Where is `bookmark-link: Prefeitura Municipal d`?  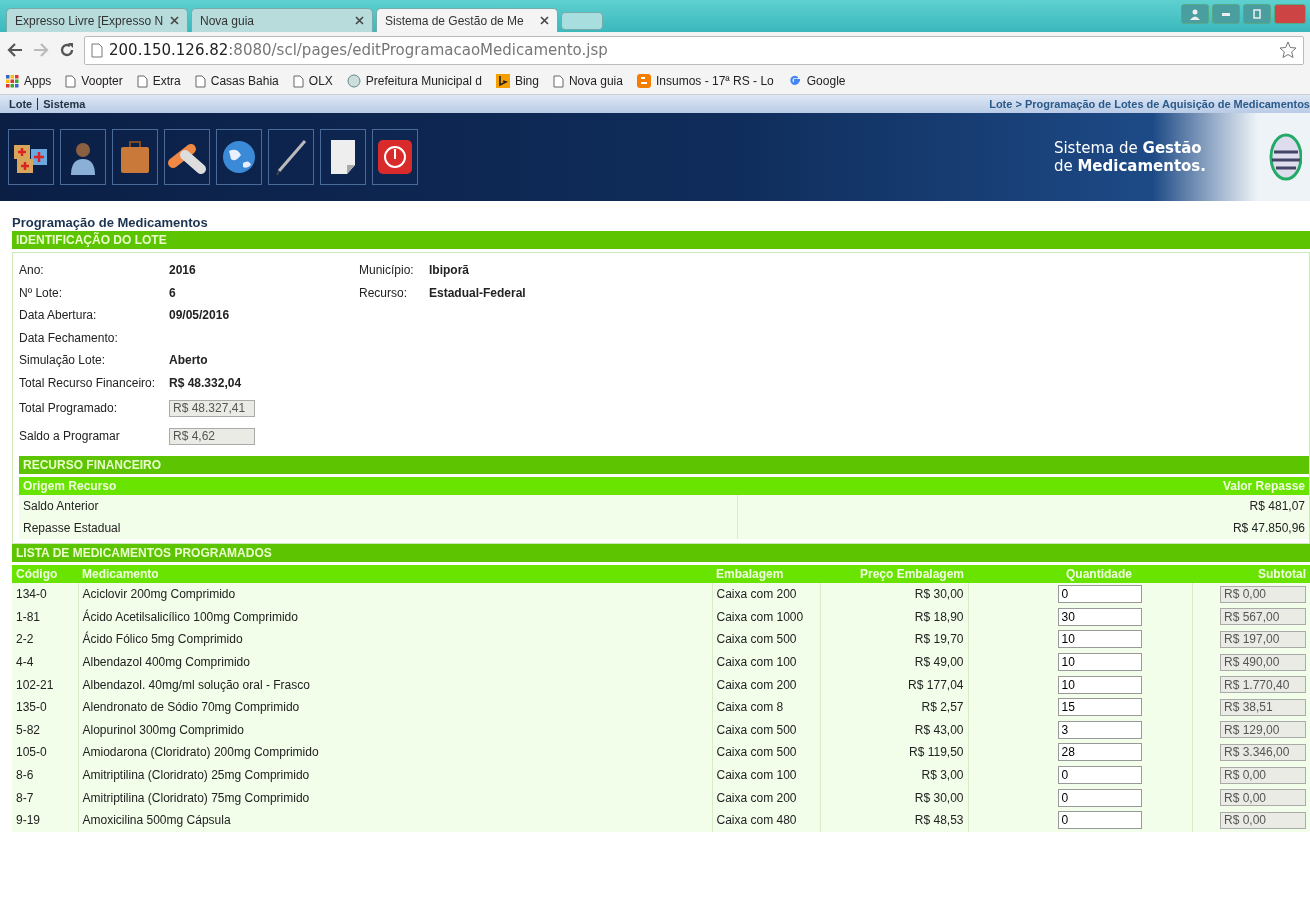 bookmark-link: Prefeitura Municipal d is located at coordinates (414, 81).